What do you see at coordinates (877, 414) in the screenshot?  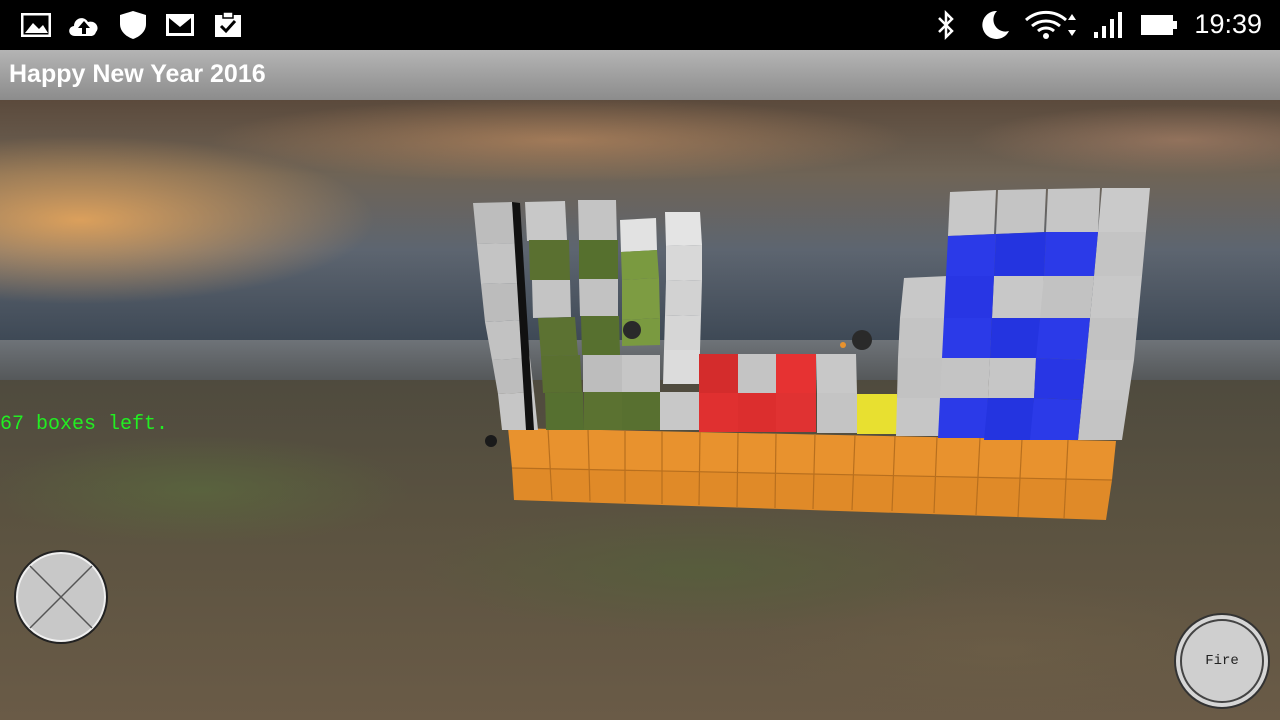 I see `yellow-box` at bounding box center [877, 414].